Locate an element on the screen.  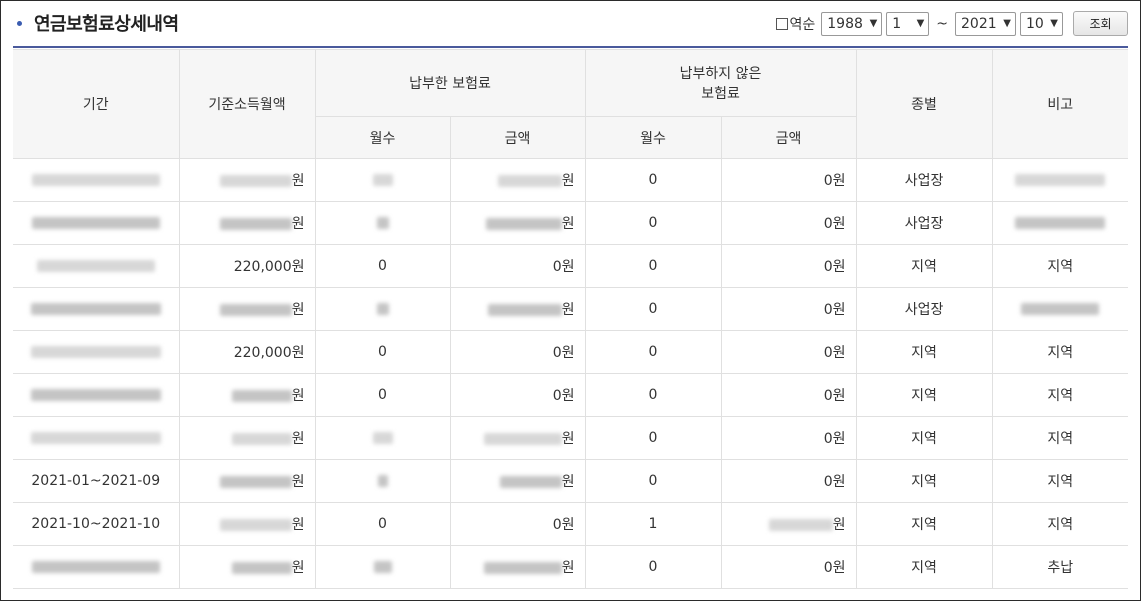
from-month-value: 1 is located at coordinates (897, 23).